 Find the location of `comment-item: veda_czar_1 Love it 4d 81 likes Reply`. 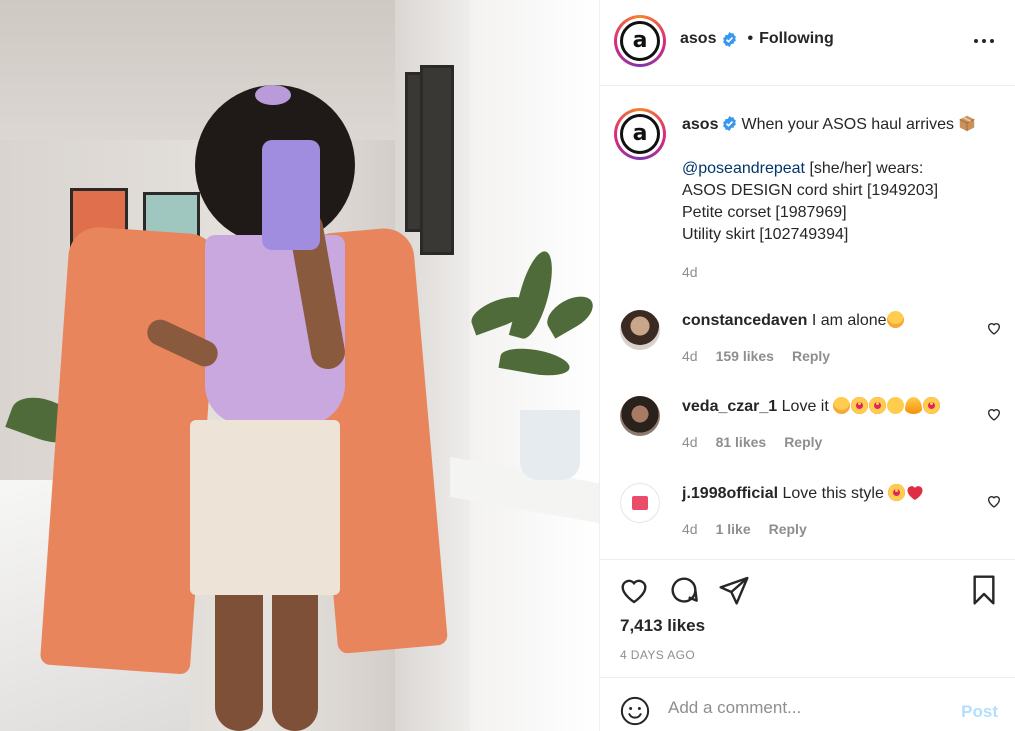

comment-item: veda_czar_1 Love it 4d 81 likes Reply is located at coordinates (807, 424).